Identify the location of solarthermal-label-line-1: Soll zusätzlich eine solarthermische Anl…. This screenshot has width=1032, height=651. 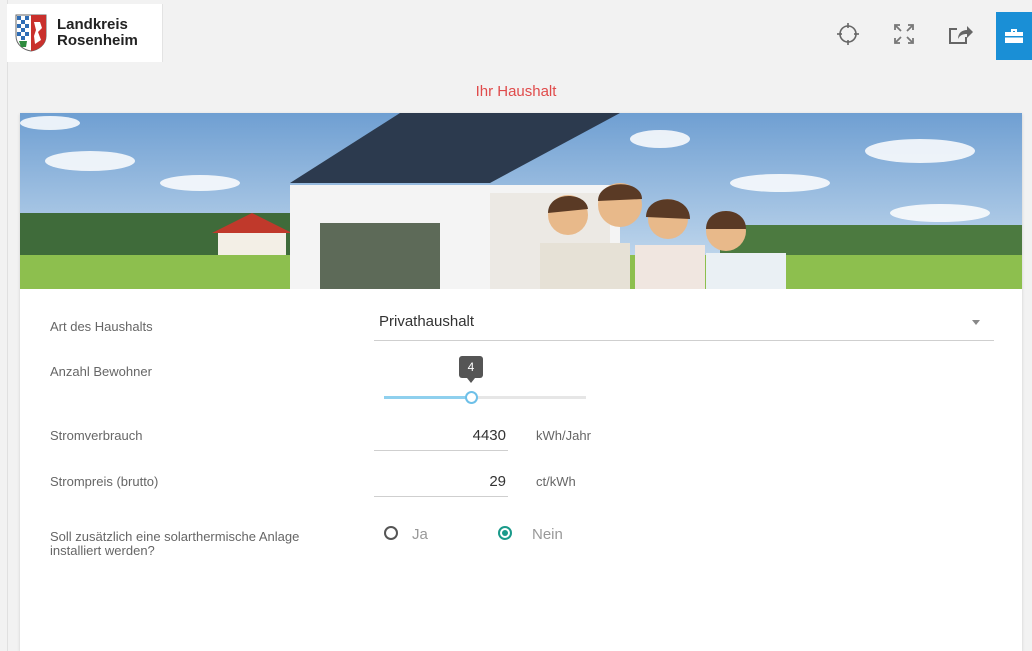
(175, 536).